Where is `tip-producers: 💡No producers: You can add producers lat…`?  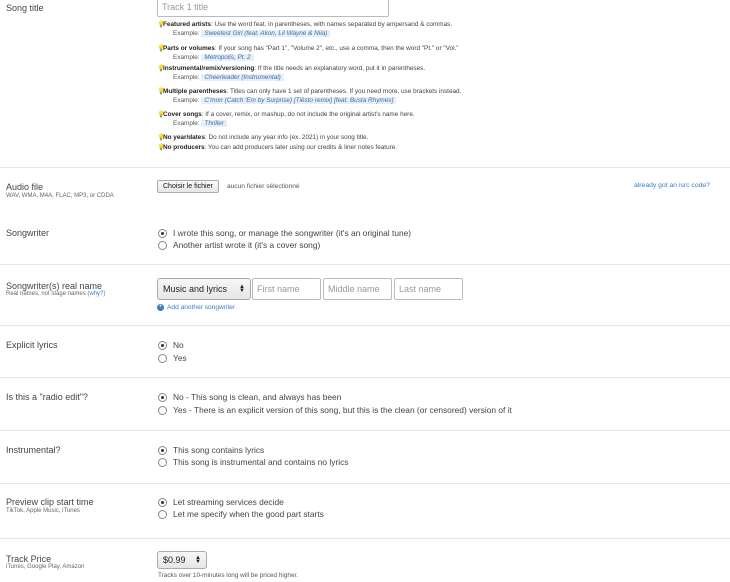 tip-producers: 💡No producers: You can add producers lat… is located at coordinates (277, 147).